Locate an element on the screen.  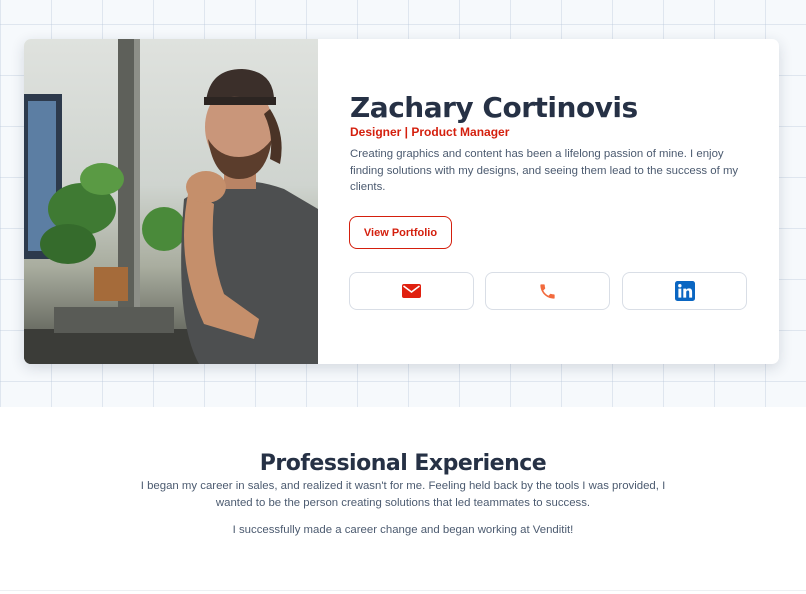
linkedin-icon is located at coordinates (684, 291).